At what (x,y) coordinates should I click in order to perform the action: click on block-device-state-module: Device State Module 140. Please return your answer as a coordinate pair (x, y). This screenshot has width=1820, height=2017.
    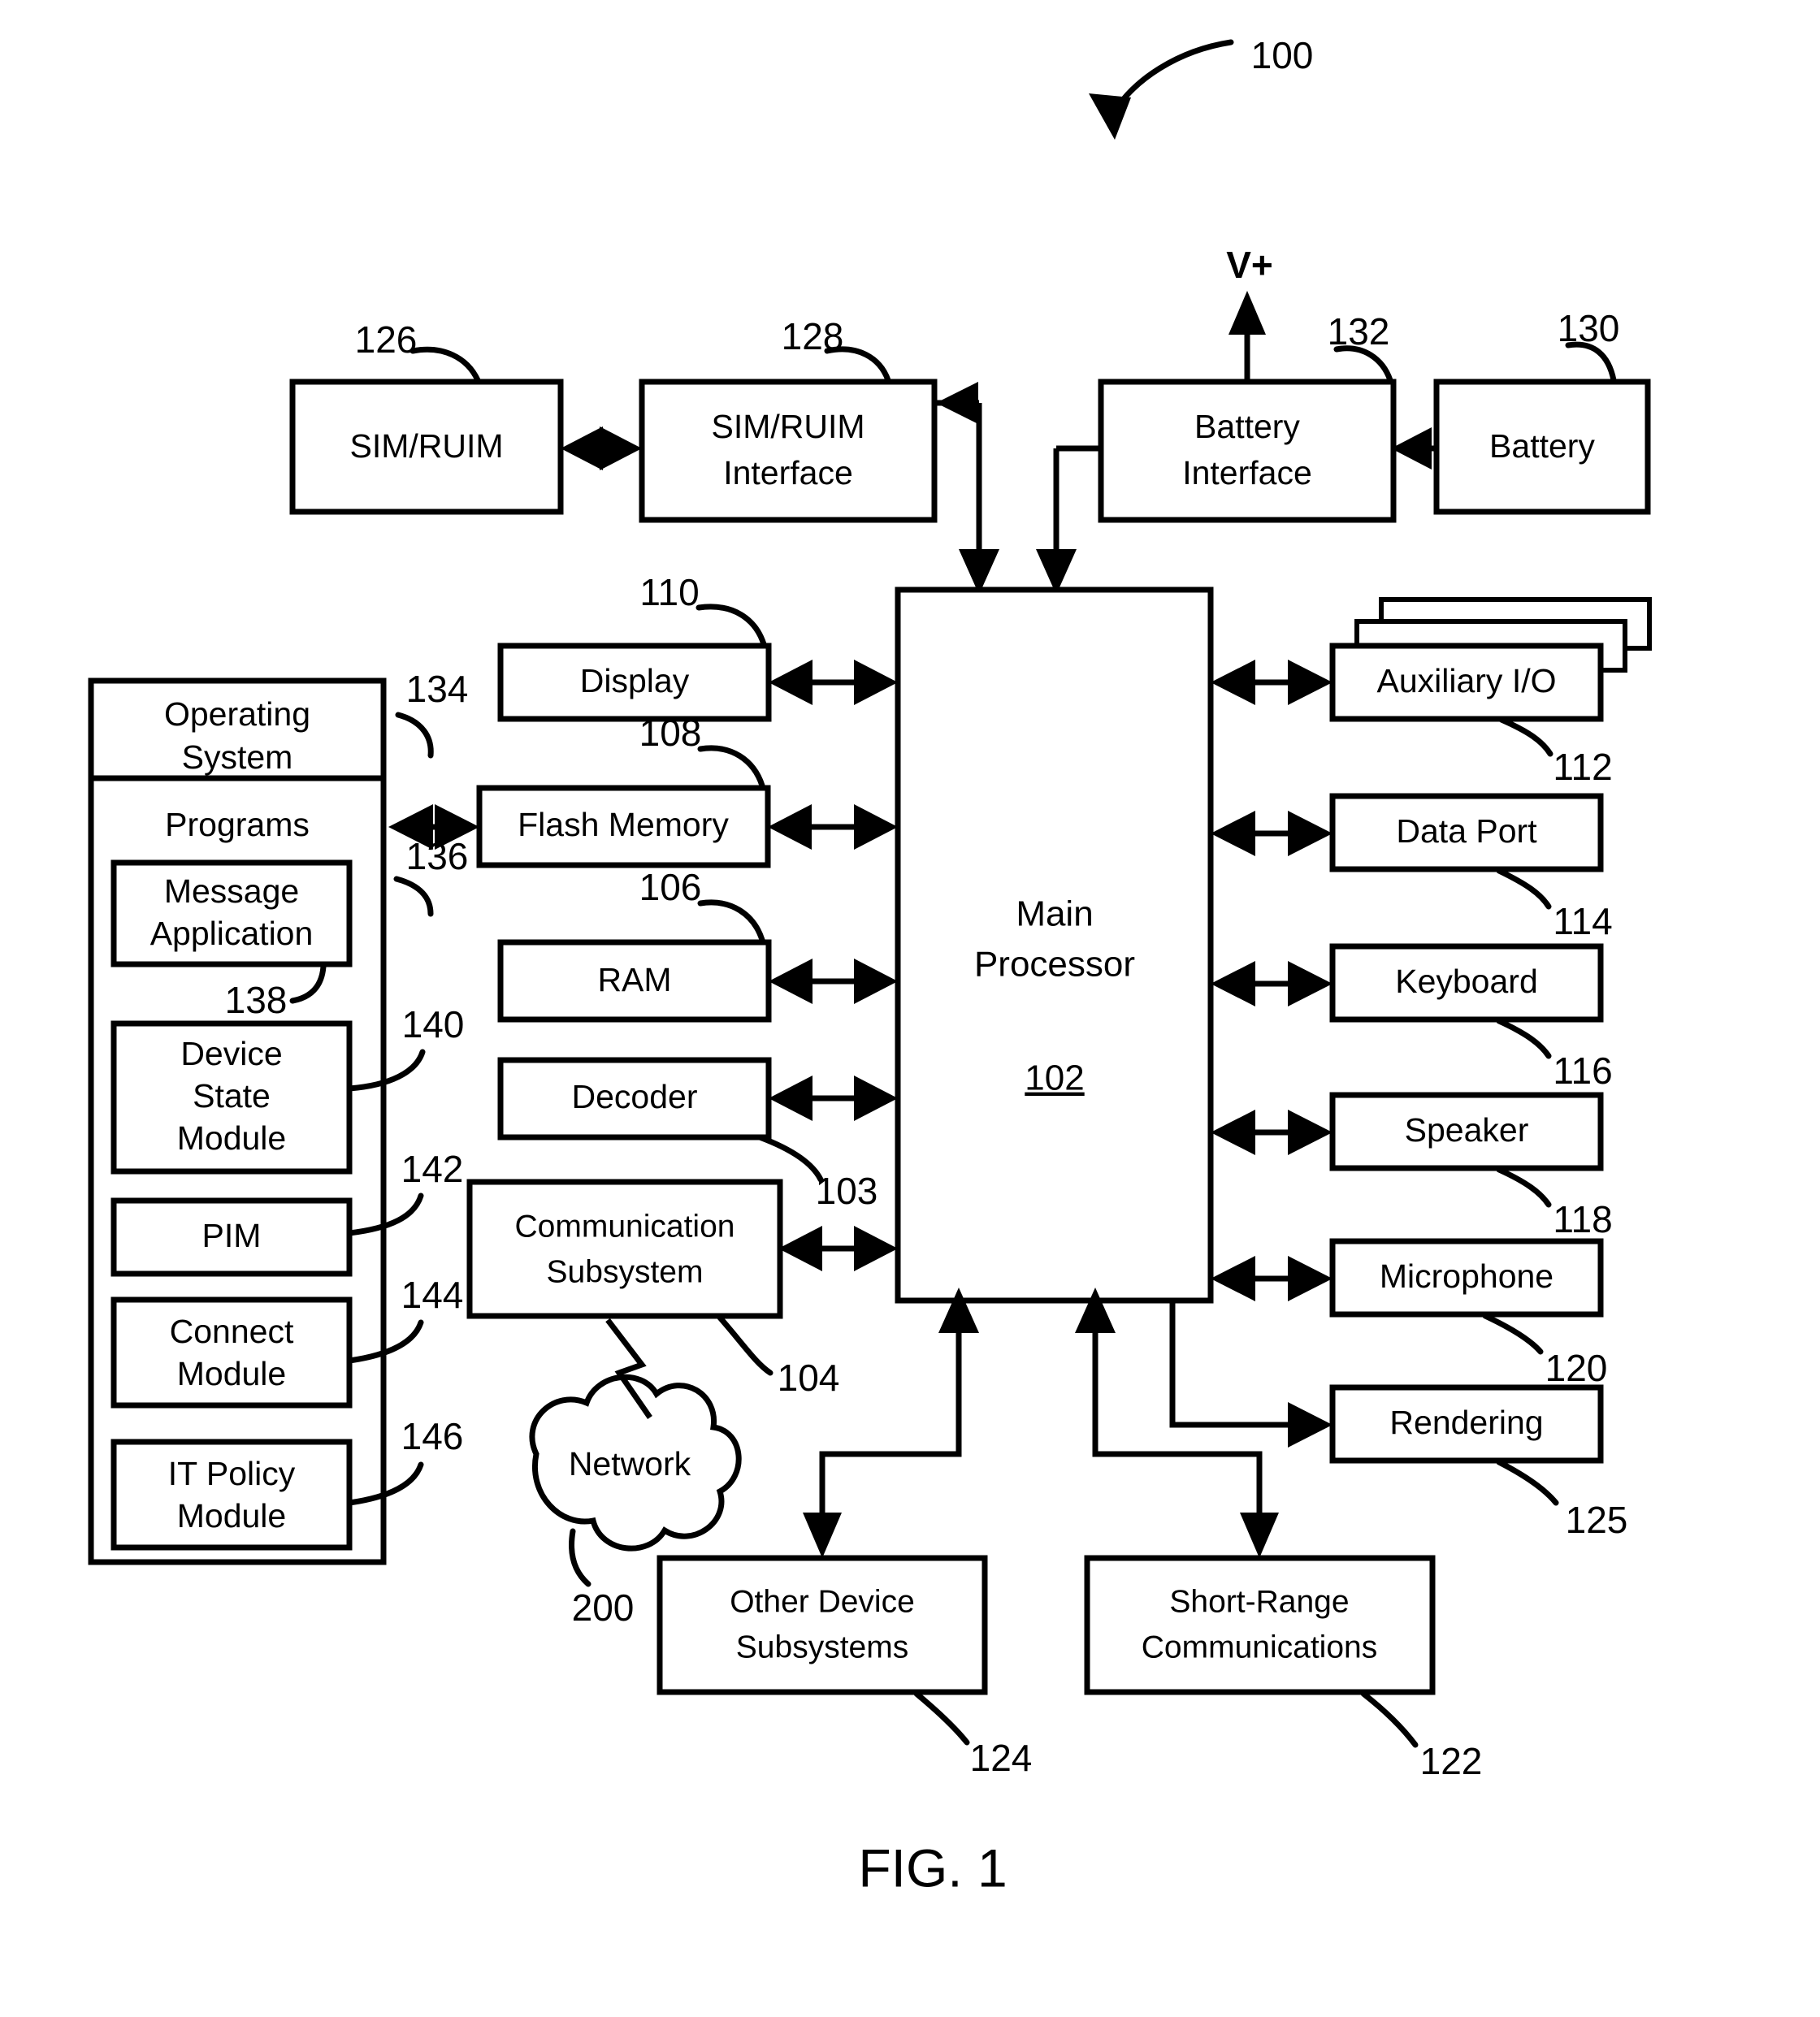
    Looking at the image, I should click on (287, 1089).